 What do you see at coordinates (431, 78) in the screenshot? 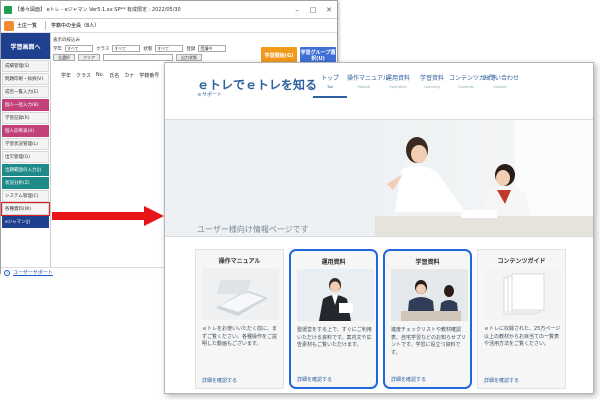
I see `nav-item-label: 学習資料` at bounding box center [431, 78].